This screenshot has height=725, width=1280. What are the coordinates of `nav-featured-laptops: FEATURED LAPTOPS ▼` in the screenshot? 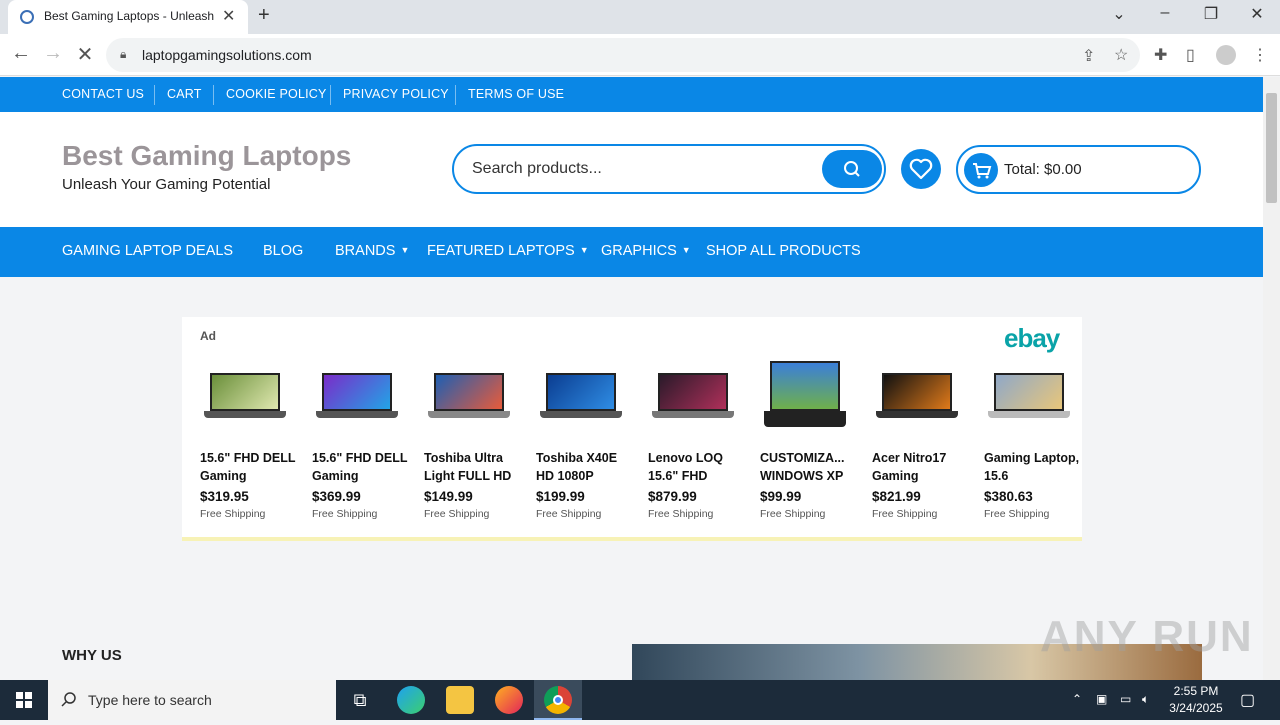 It's located at (508, 251).